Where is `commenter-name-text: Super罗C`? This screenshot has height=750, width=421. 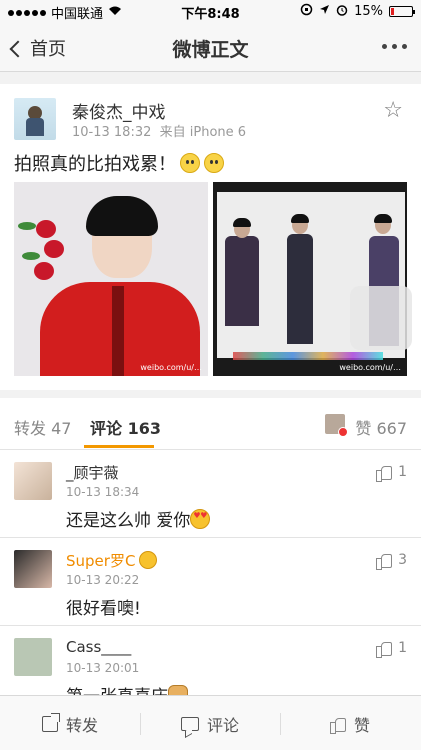 commenter-name-text: Super罗C is located at coordinates (101, 561).